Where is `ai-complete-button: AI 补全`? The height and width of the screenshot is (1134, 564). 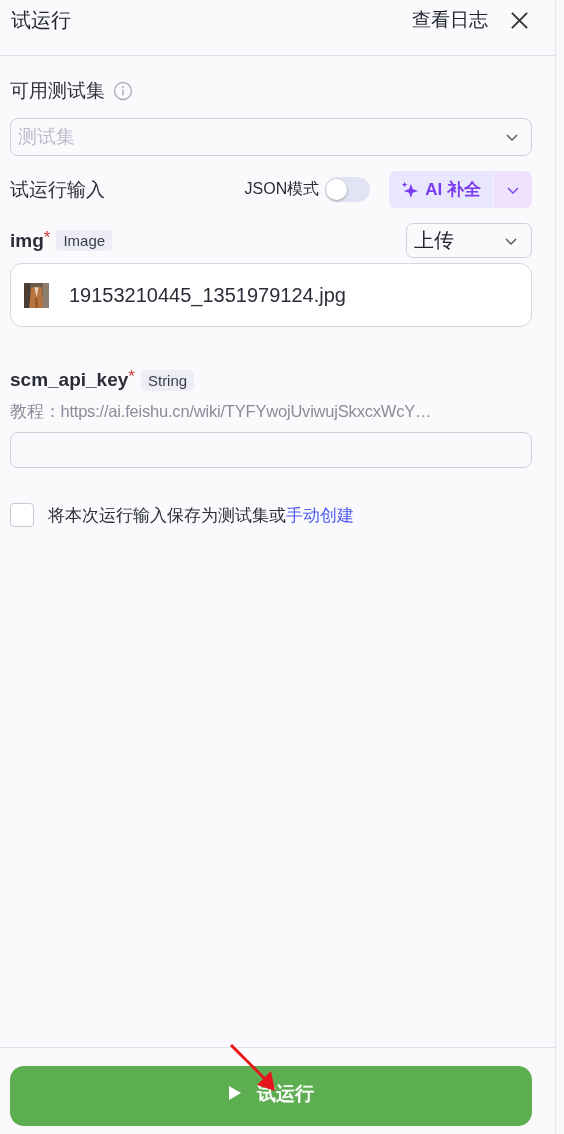 ai-complete-button: AI 补全 is located at coordinates (441, 189).